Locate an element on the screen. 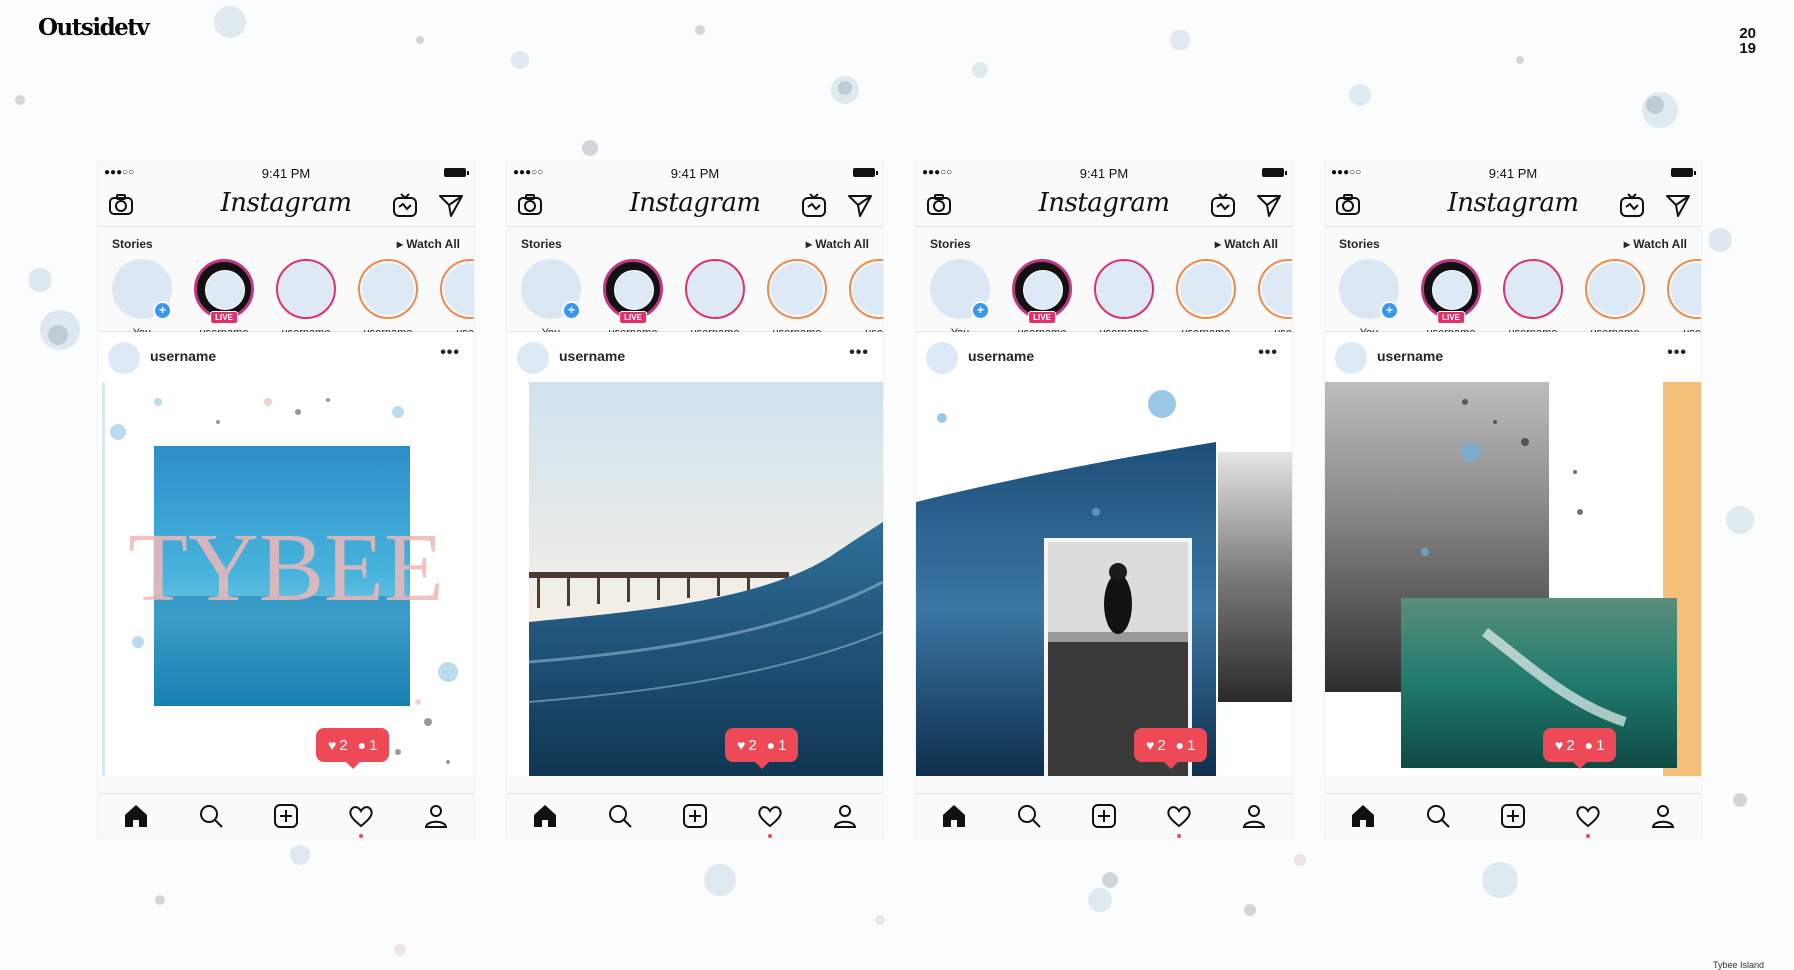 The image size is (1794, 970). bottom-tab-bar is located at coordinates (695, 815).